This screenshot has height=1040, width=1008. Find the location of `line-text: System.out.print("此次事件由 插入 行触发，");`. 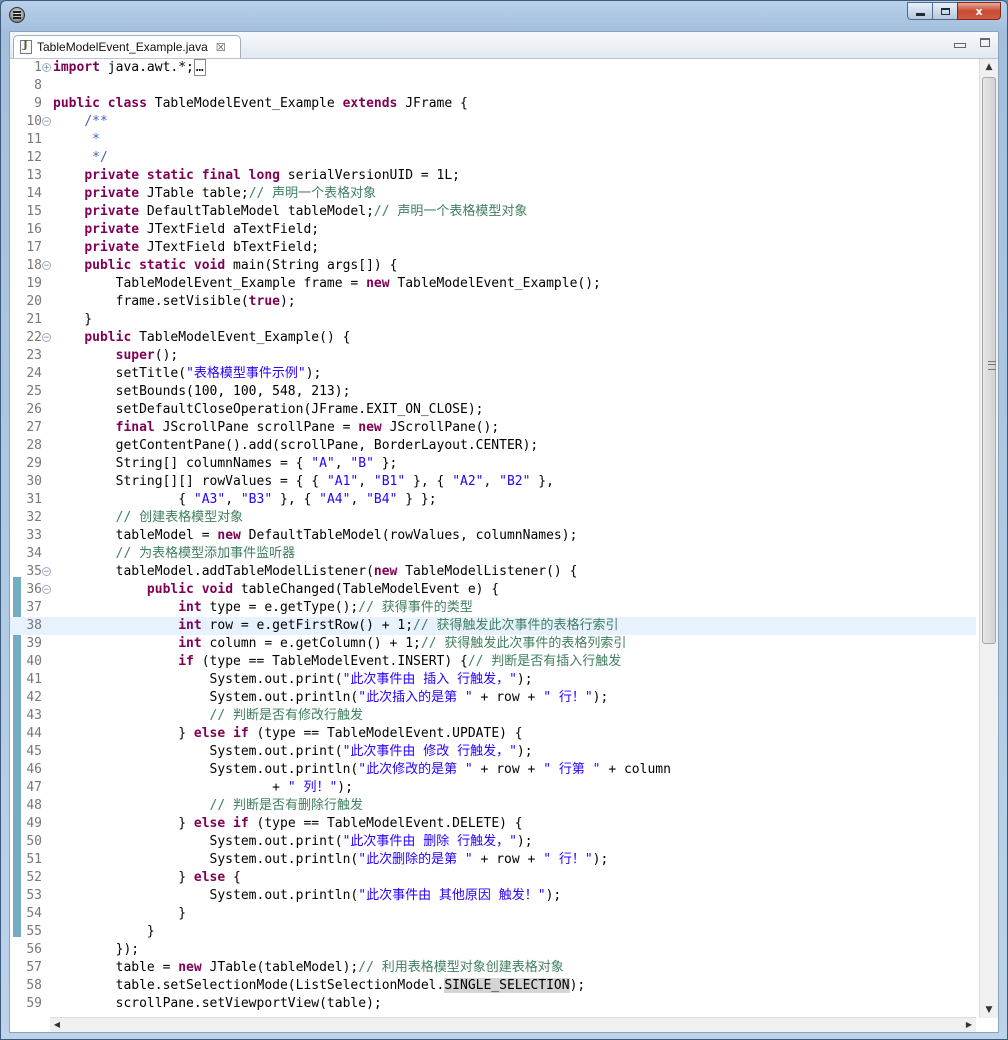

line-text: System.out.print("此次事件由 插入 行触发，"); is located at coordinates (293, 679).